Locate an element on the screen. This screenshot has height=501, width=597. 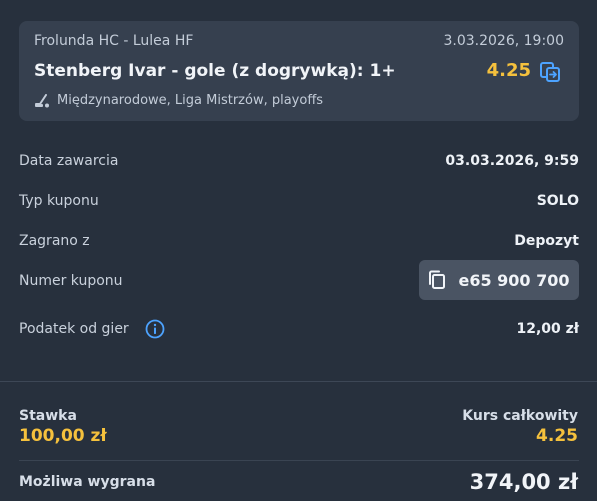
total-odds-value: 4.25 is located at coordinates (557, 436).